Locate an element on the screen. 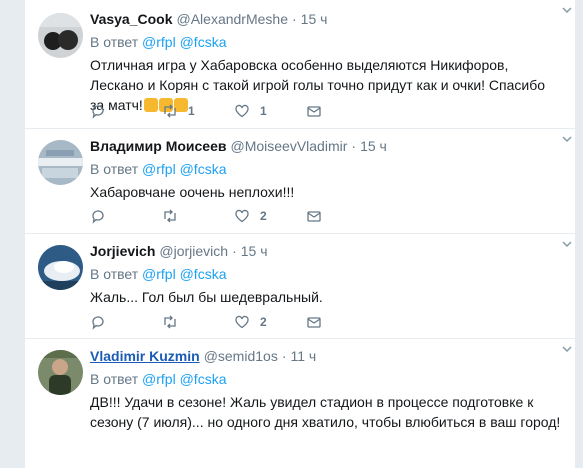 The height and width of the screenshot is (468, 583). username: @jorjievich is located at coordinates (193, 251).